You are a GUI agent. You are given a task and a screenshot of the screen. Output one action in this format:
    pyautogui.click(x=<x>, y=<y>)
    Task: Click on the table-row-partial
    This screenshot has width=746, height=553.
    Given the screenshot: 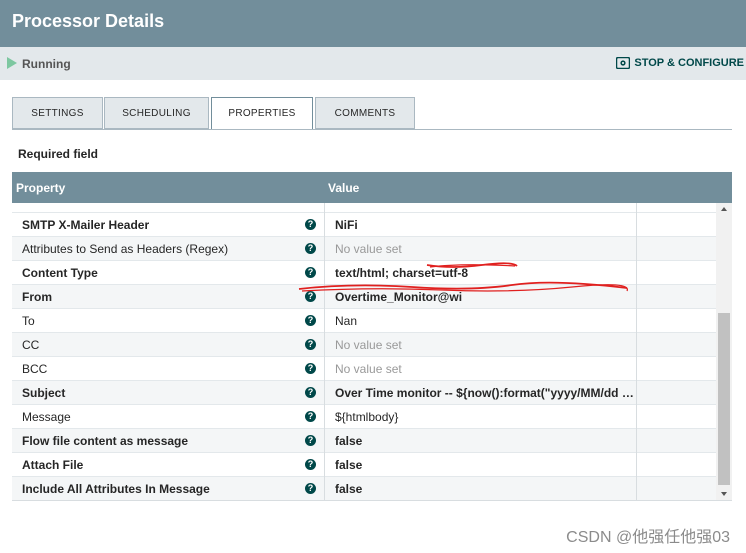 What is the action you would take?
    pyautogui.click(x=364, y=208)
    